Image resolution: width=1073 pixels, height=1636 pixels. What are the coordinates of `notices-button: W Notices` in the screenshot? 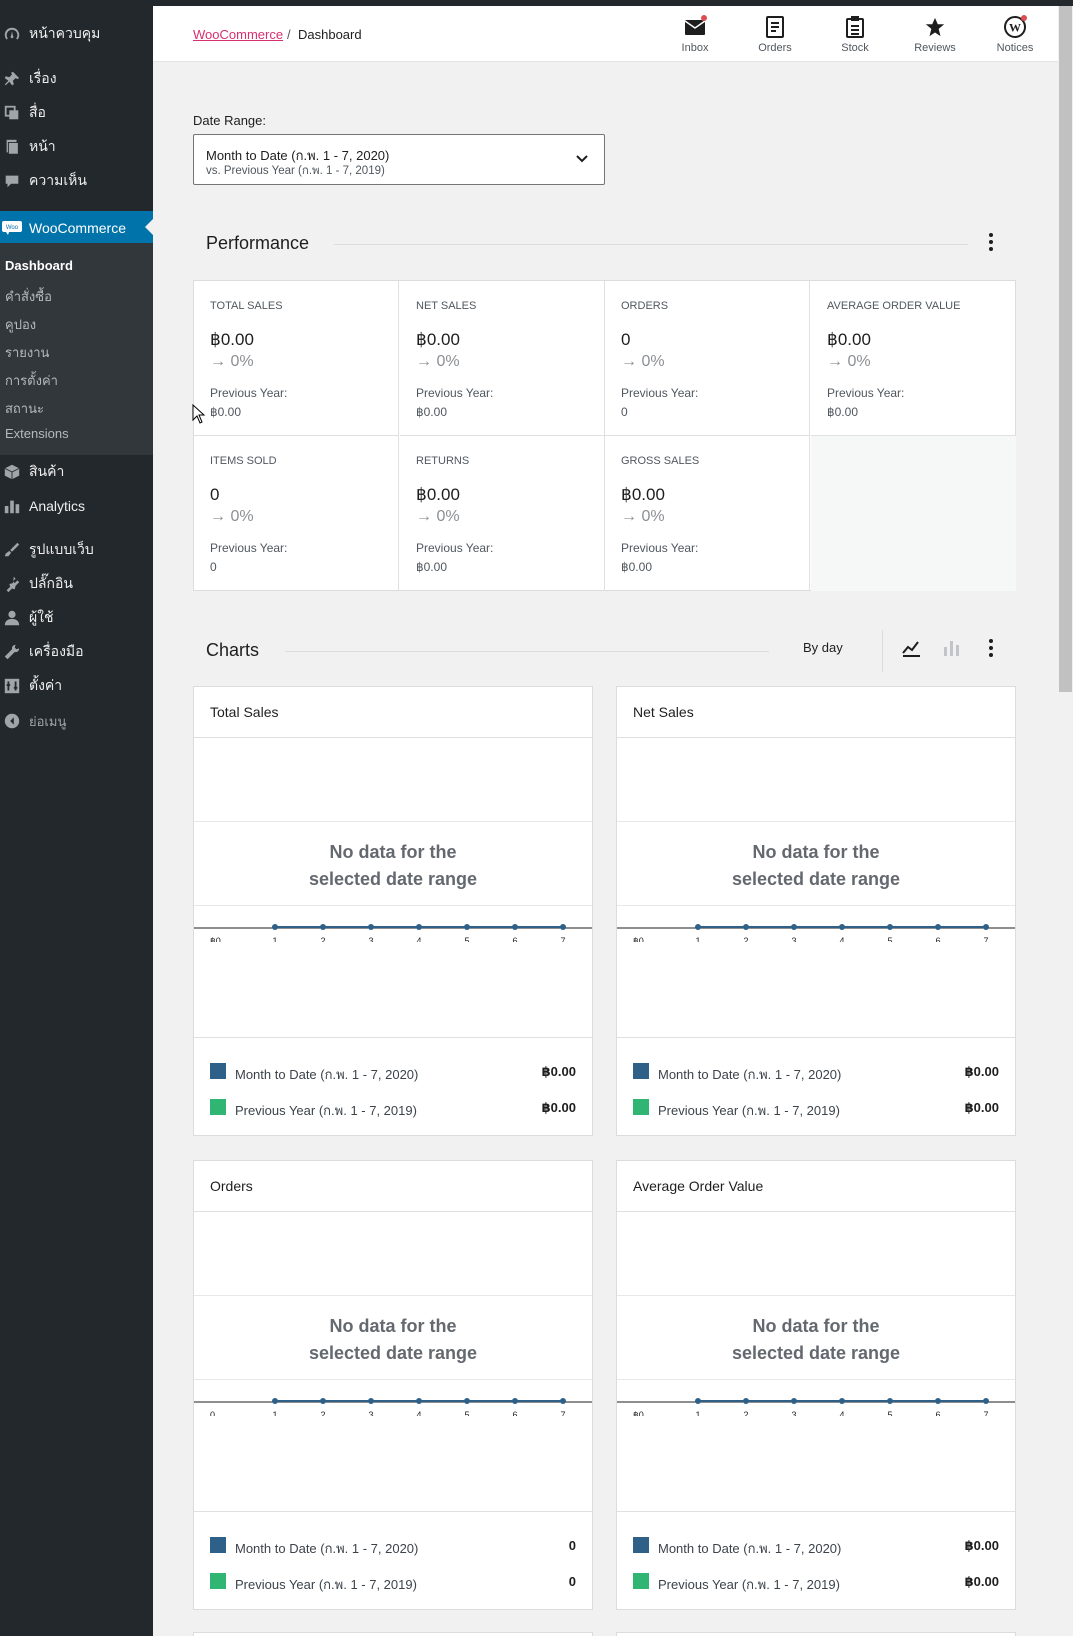 It's located at (1015, 36).